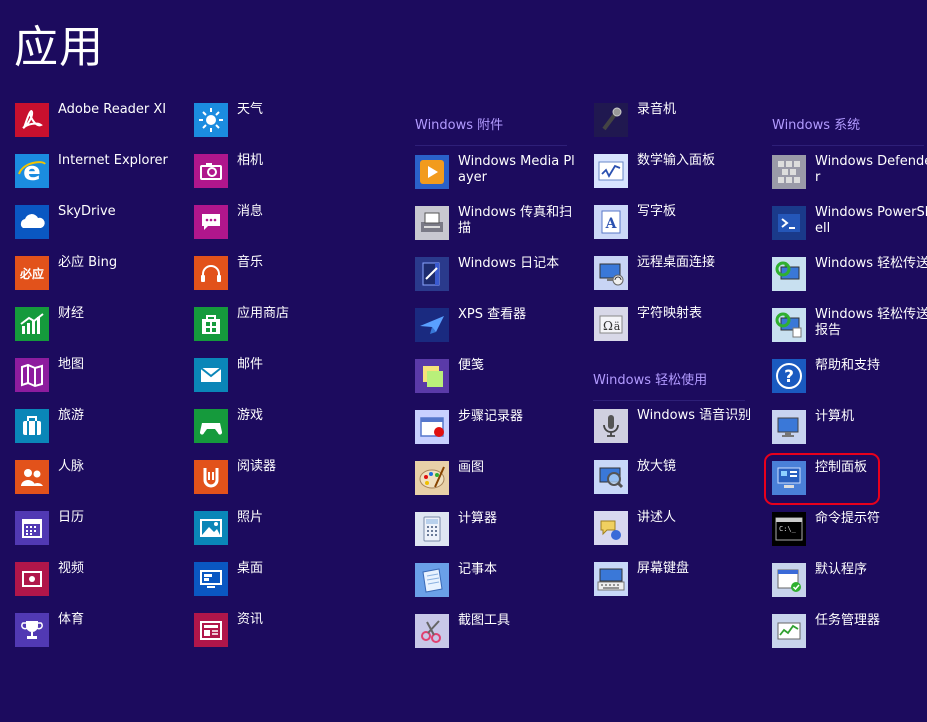 Image resolution: width=927 pixels, height=722 pixels. What do you see at coordinates (679, 226) in the screenshot?
I see `app-tile-wordpad: A 写字板` at bounding box center [679, 226].